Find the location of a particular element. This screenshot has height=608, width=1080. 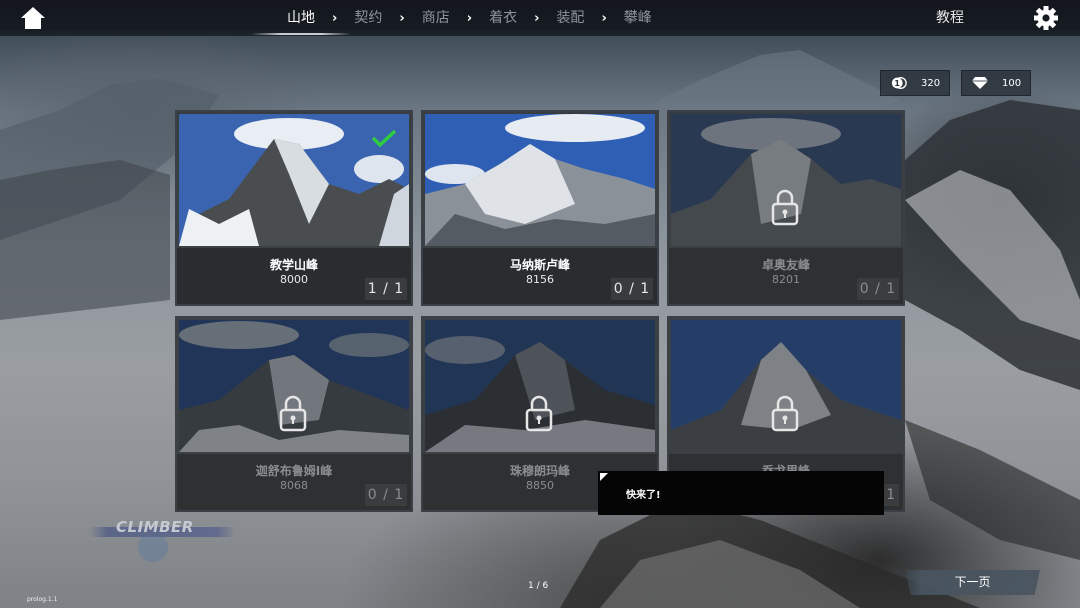

mountain-card: 教学山峰 8000 1 / 1 is located at coordinates (294, 208).